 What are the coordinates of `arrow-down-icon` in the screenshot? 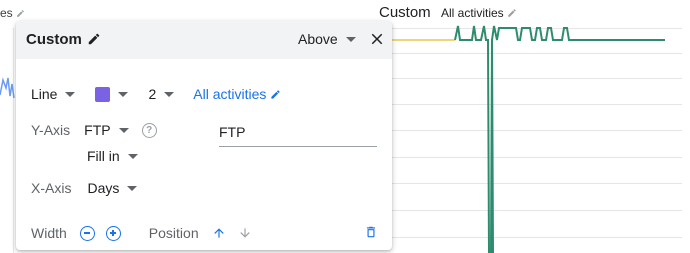 It's located at (245, 233).